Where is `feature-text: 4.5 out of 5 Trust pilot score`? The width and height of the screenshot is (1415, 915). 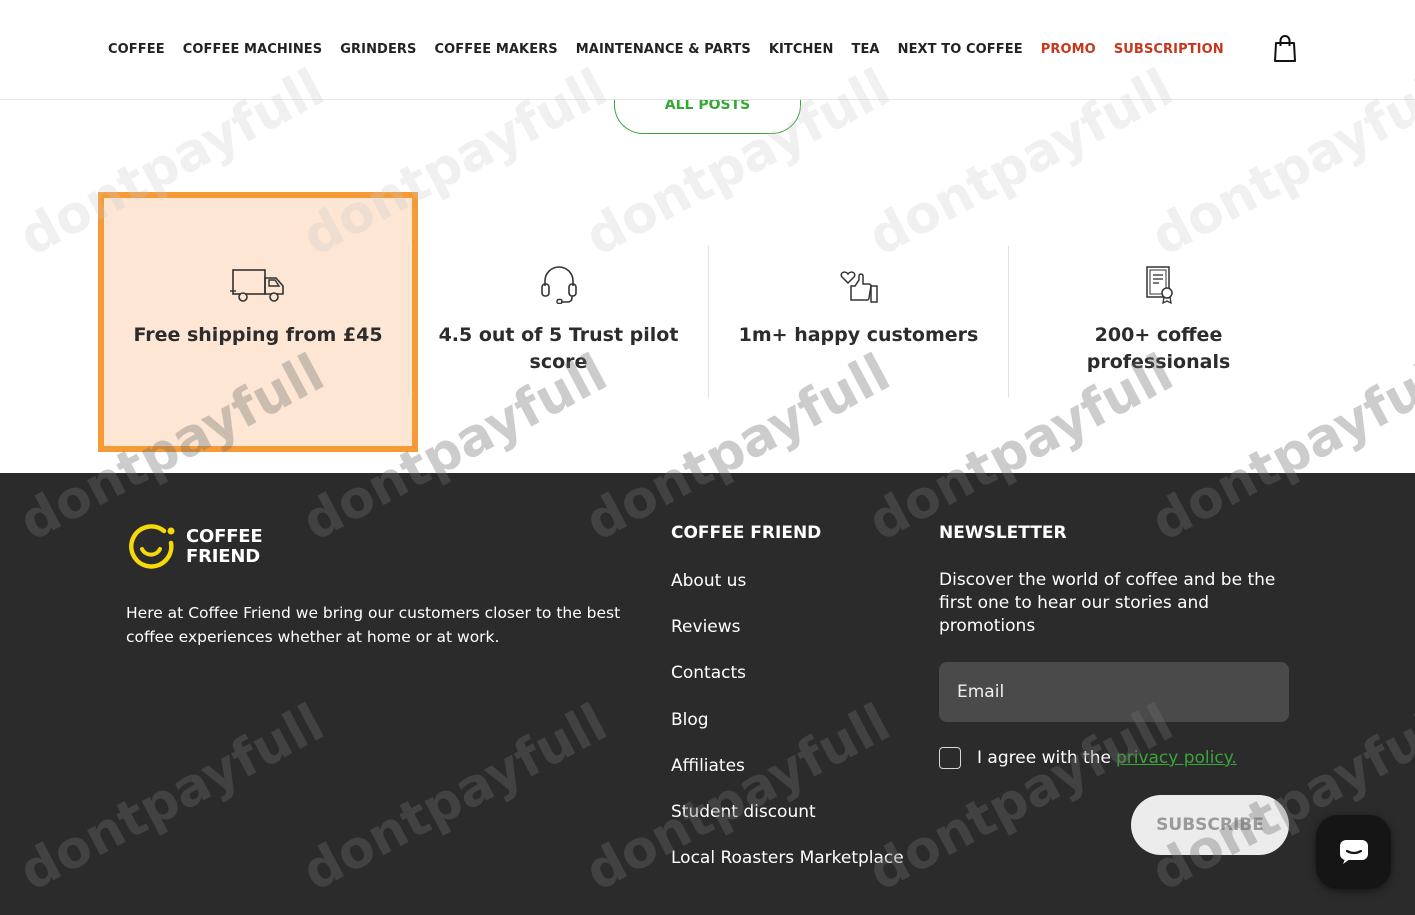
feature-text: 4.5 out of 5 Trust pilot score is located at coordinates (558, 348).